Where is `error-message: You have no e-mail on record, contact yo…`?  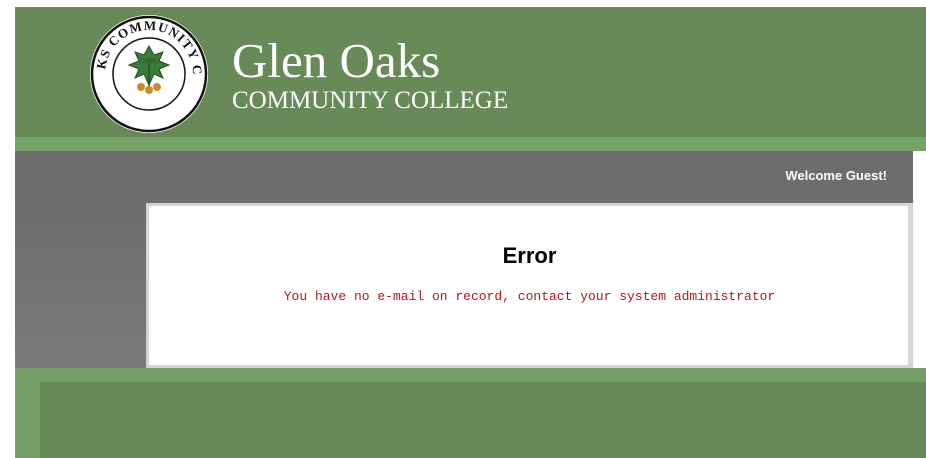
error-message: You have no e-mail on record, contact yo… is located at coordinates (529, 296).